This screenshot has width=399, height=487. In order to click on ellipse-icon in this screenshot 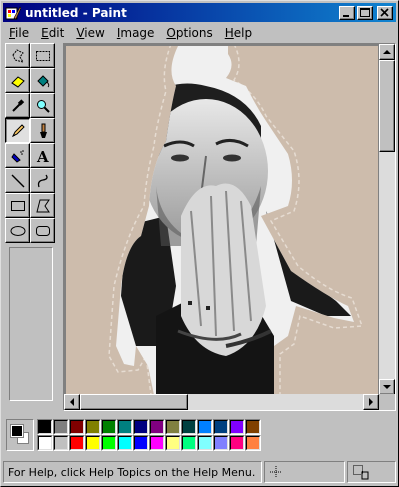, I will do `click(17, 230)`.